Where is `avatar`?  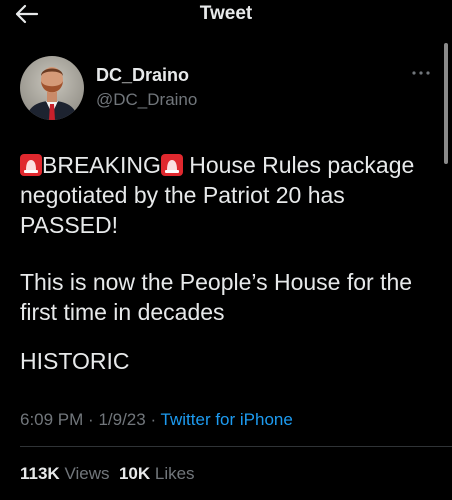
avatar is located at coordinates (52, 88).